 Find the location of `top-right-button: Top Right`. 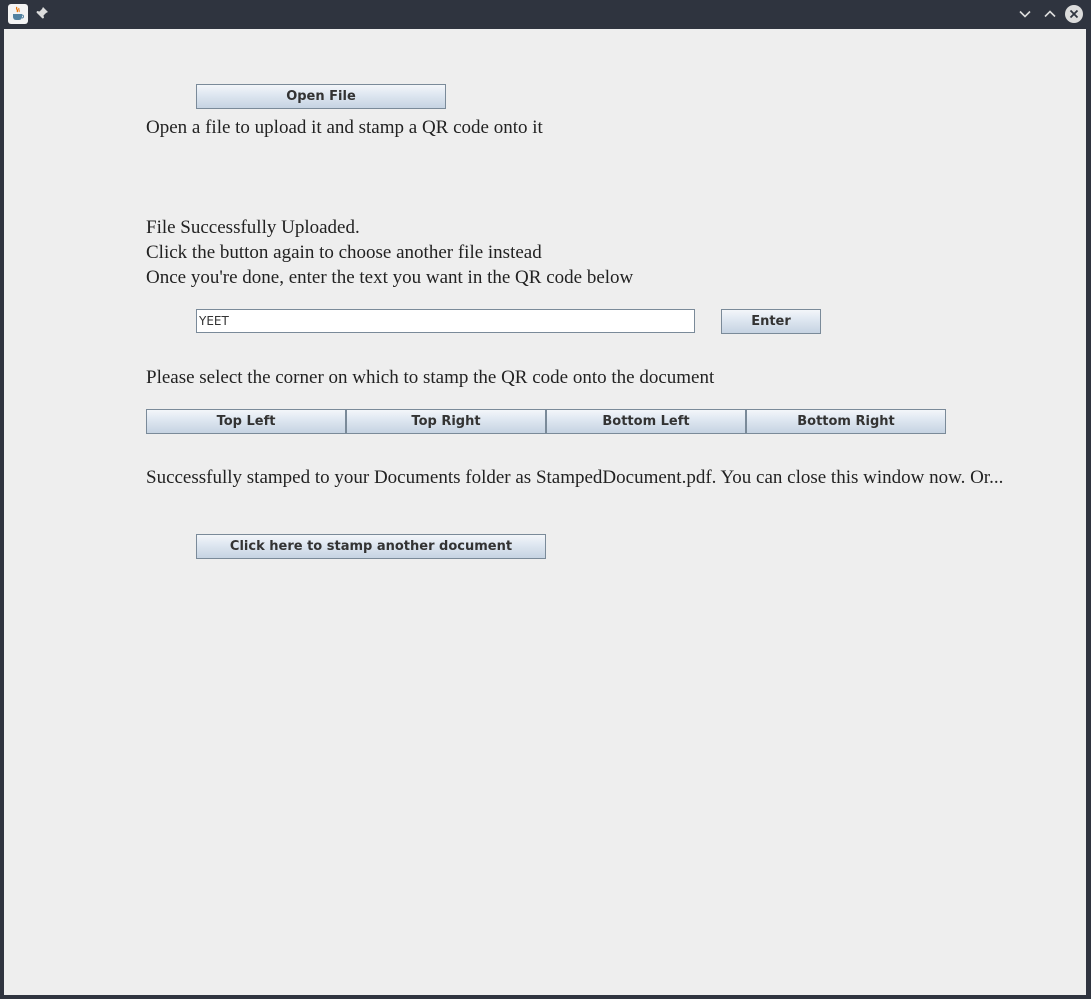

top-right-button: Top Right is located at coordinates (446, 421).